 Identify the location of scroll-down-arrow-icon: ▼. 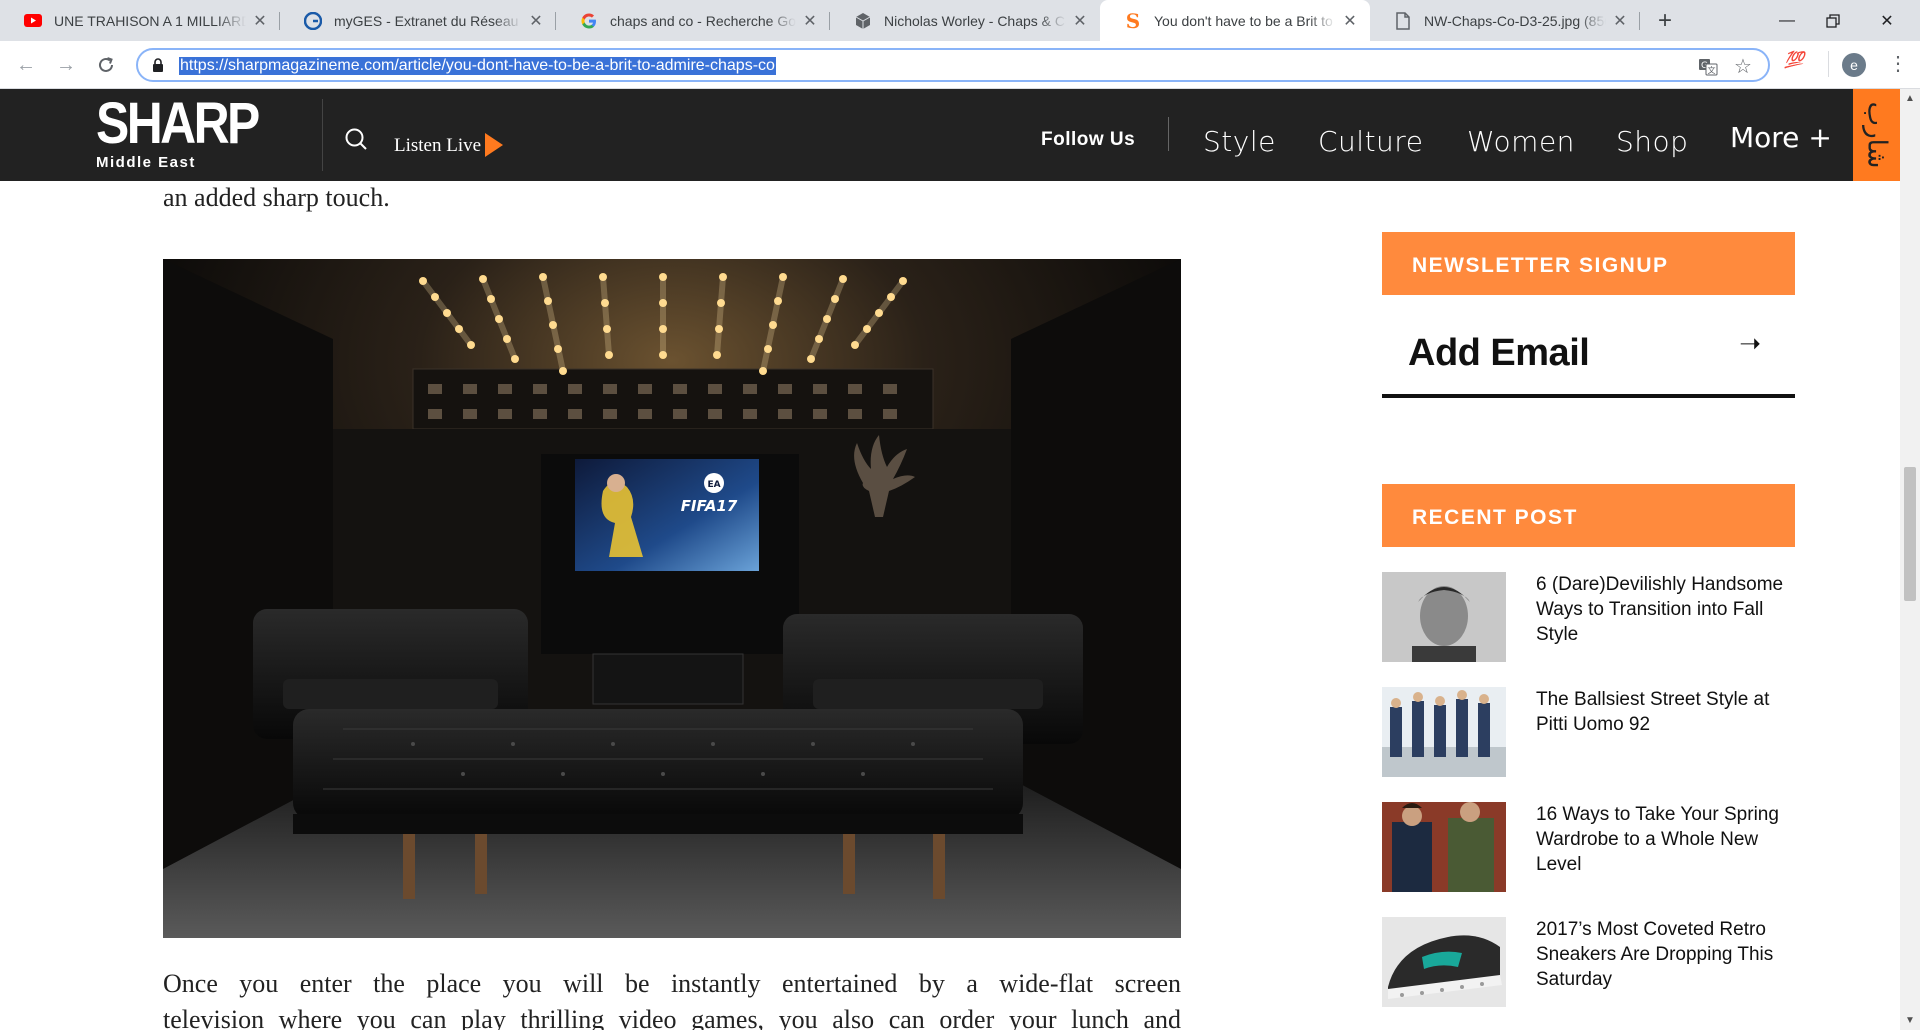
(1910, 1020).